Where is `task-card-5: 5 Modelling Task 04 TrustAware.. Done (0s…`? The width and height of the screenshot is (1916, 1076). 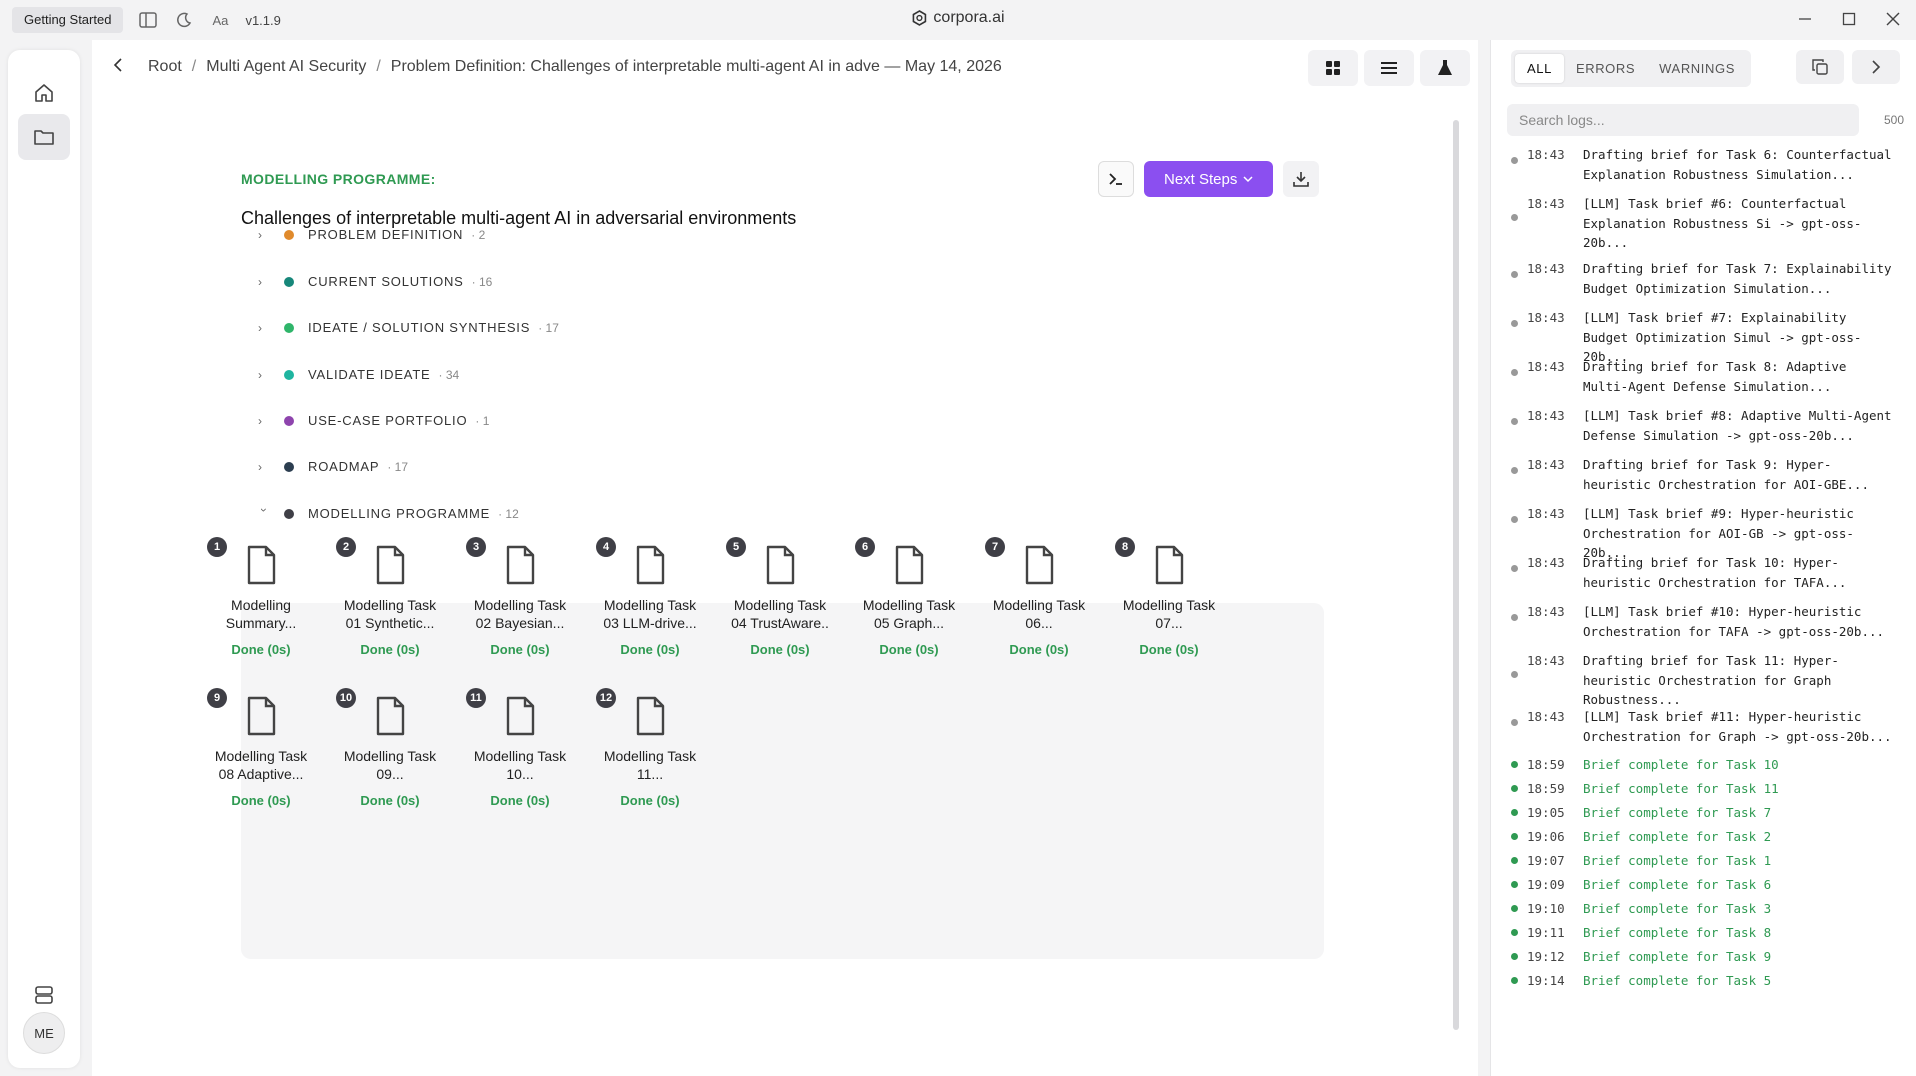 task-card-5: 5 Modelling Task 04 TrustAware.. Done (0s… is located at coordinates (780, 597).